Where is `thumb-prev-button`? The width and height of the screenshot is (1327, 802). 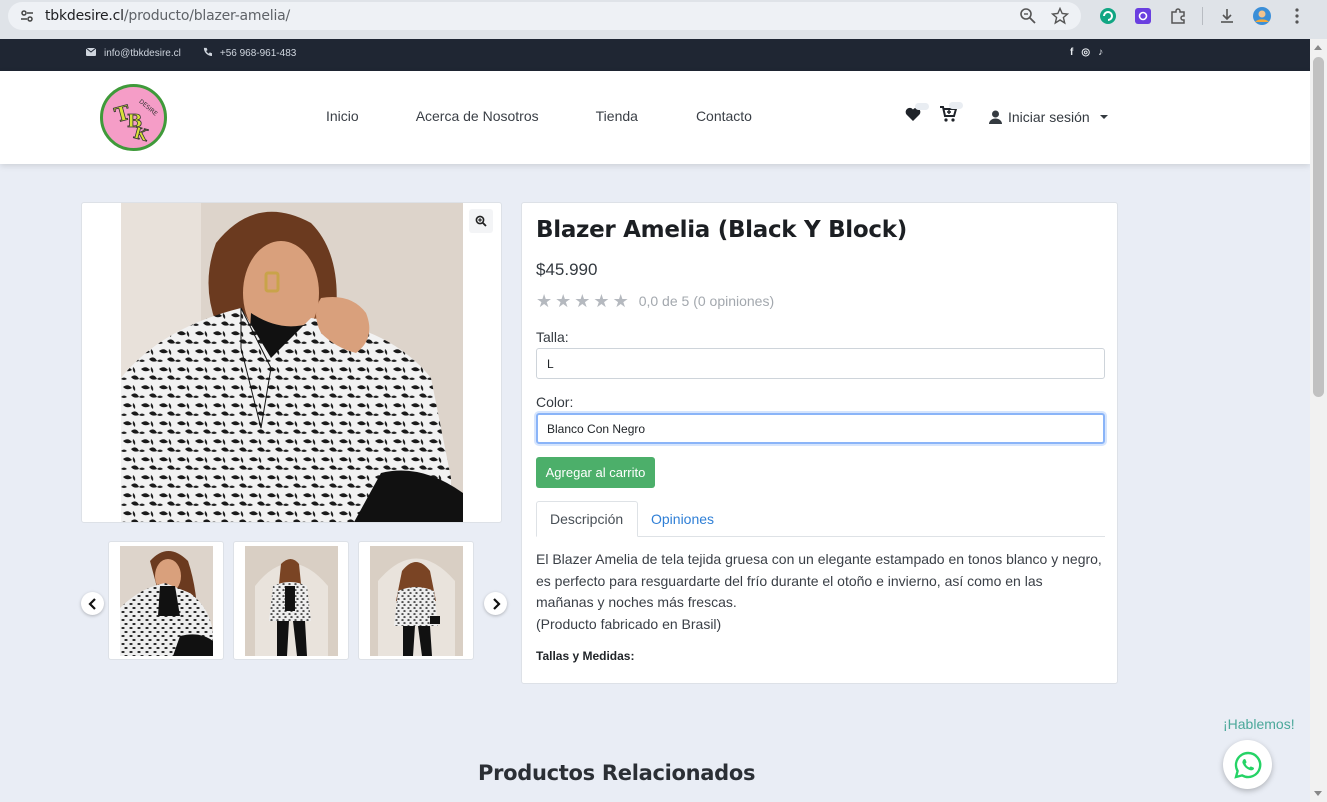 thumb-prev-button is located at coordinates (92, 603).